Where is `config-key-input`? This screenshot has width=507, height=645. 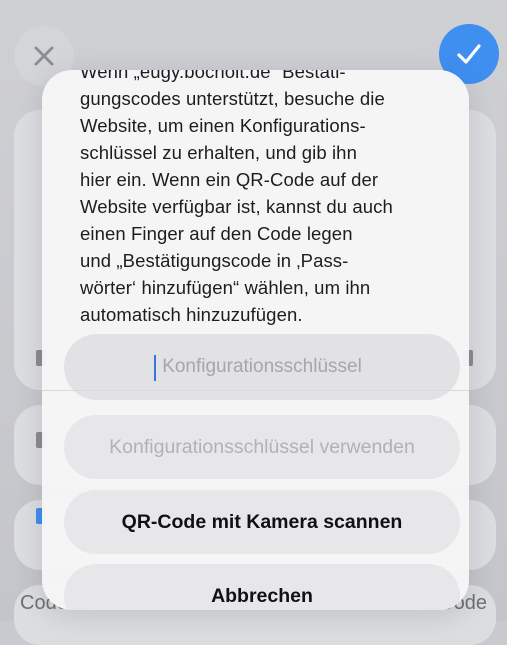 config-key-input is located at coordinates (262, 367).